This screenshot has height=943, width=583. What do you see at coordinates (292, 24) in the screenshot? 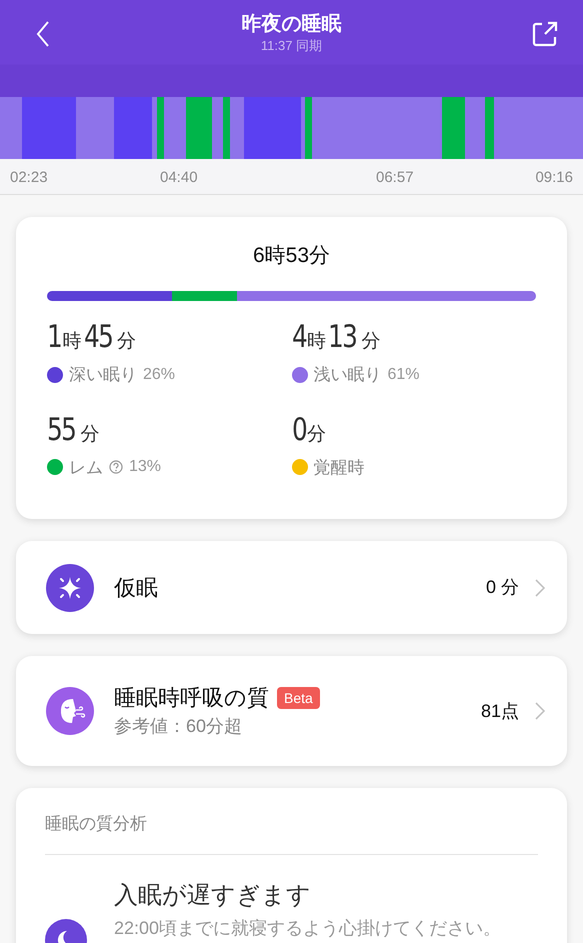
I see `page-title: 昨夜の睡眠` at bounding box center [292, 24].